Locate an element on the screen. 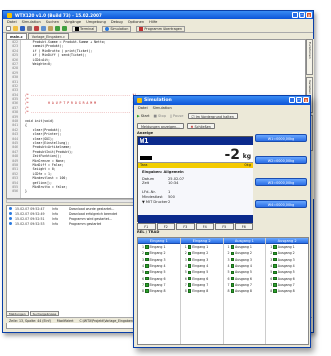 The image size is (331, 356). output-tabs: Meldungen Suchergebnisse is located at coordinates (71, 313).